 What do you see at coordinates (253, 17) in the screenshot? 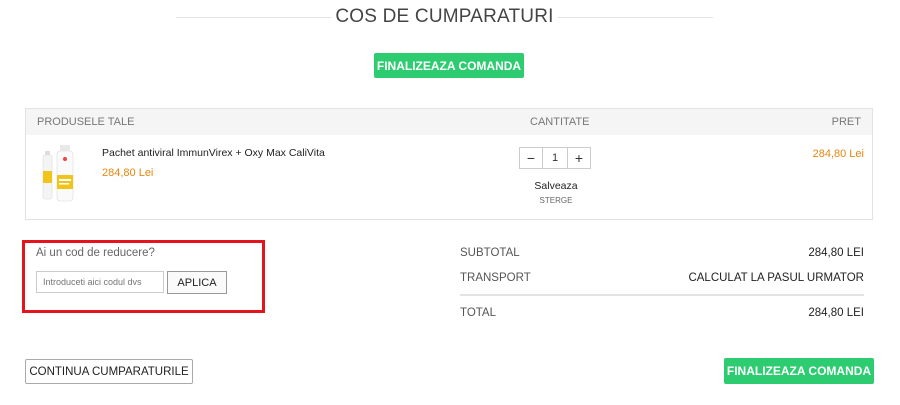
I see `title-divider-left` at bounding box center [253, 17].